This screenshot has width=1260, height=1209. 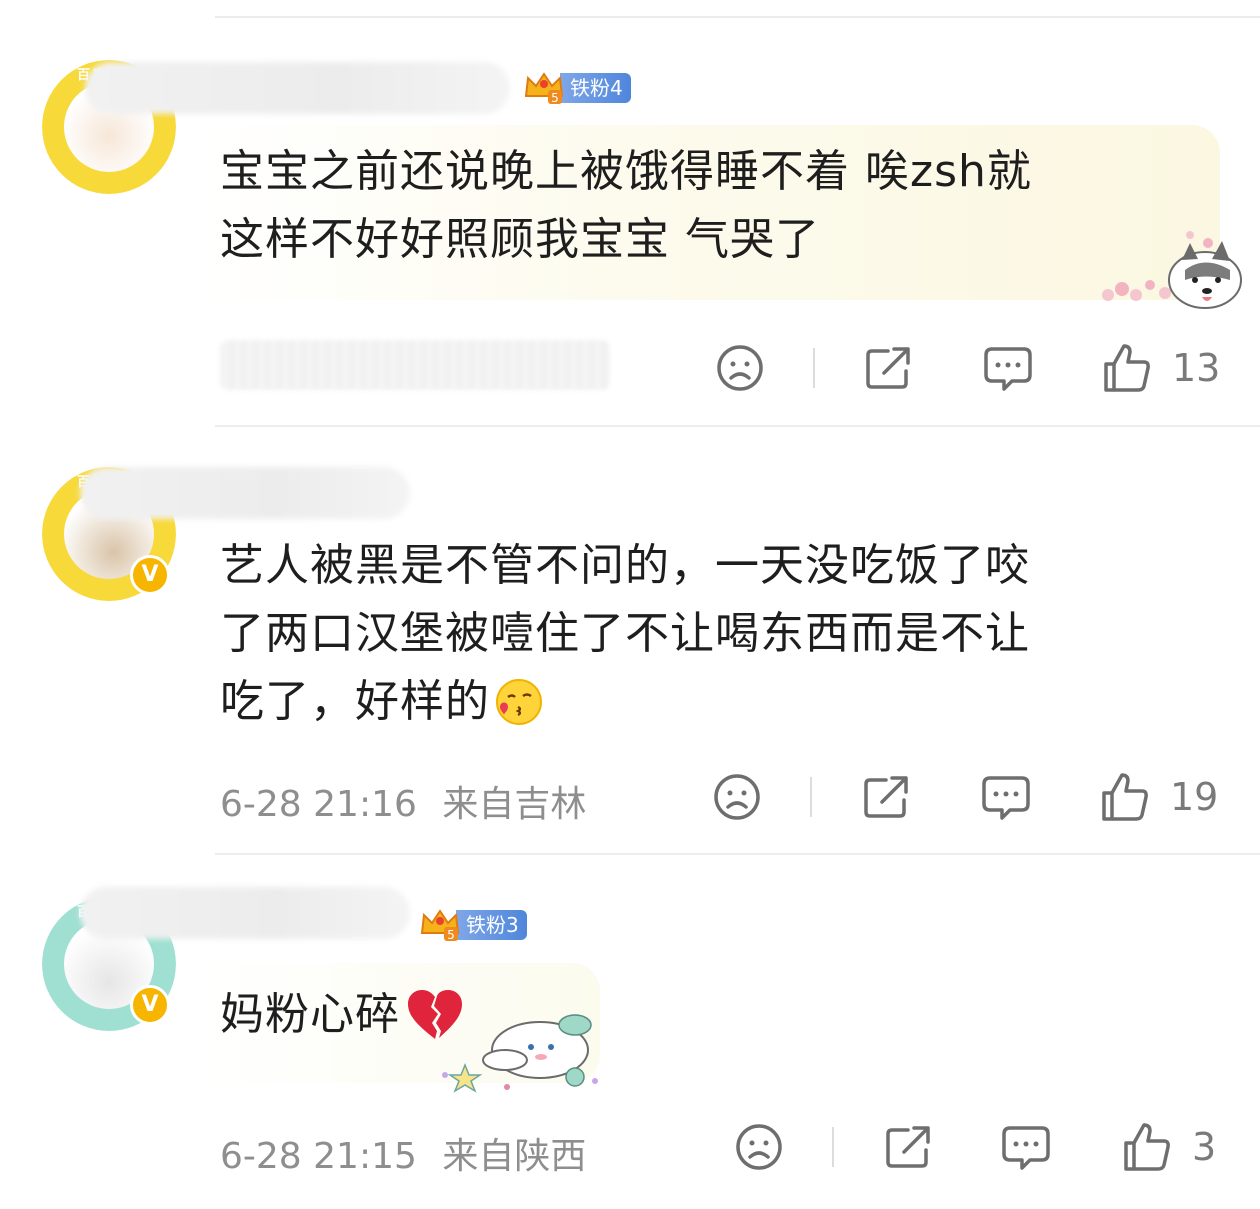 What do you see at coordinates (519, 702) in the screenshot?
I see `kiss-face-emoji` at bounding box center [519, 702].